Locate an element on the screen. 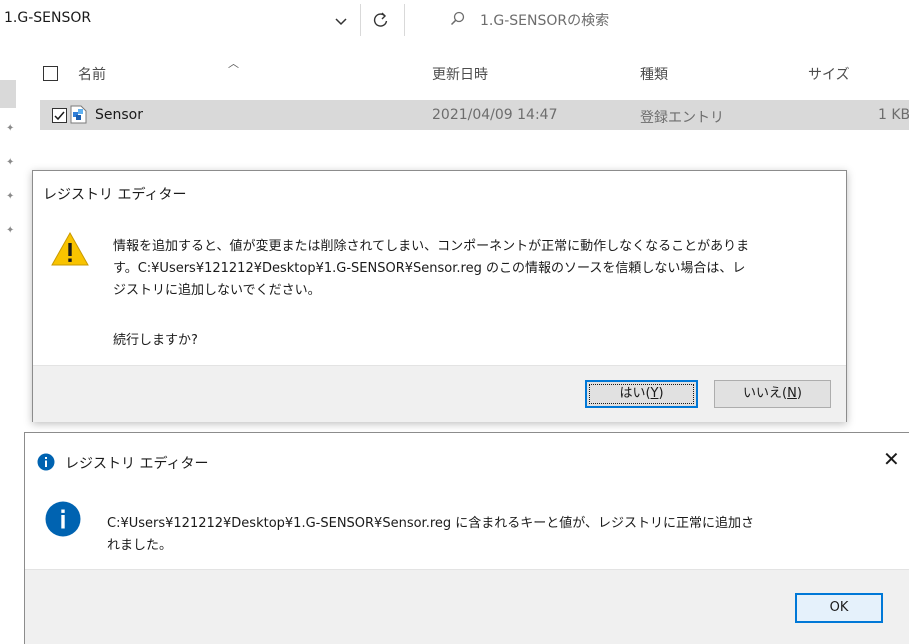 The image size is (909, 644). column-header-modified: 更新日時 is located at coordinates (460, 74).